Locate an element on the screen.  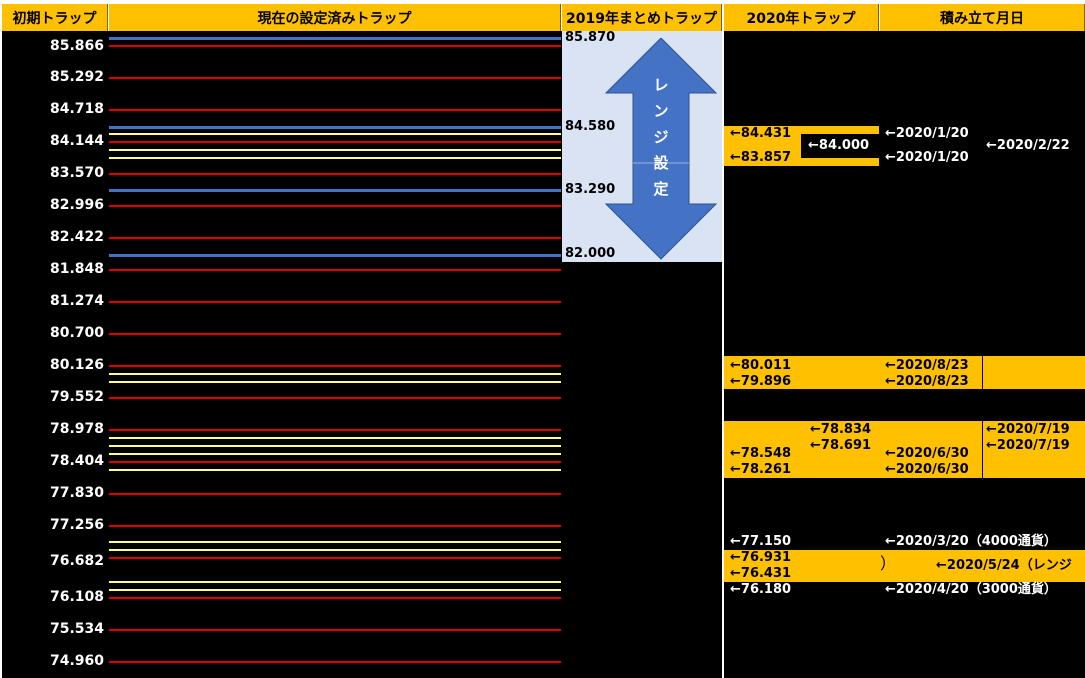
trap-78261: ←78.261 is located at coordinates (761, 469).